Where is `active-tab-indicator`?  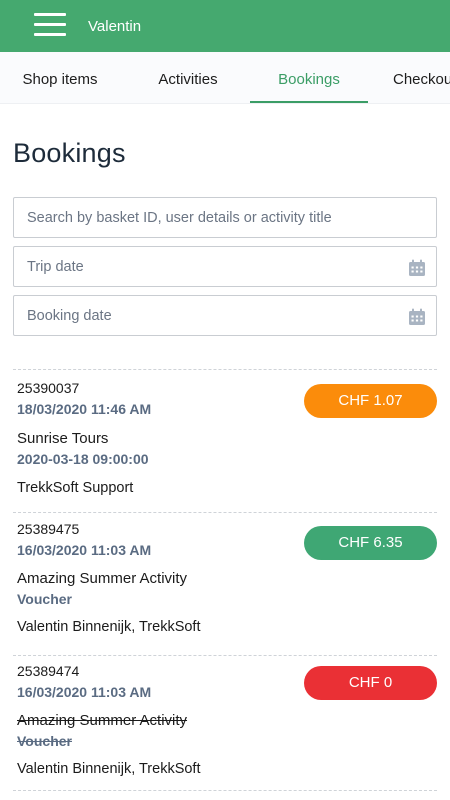
active-tab-indicator is located at coordinates (309, 102).